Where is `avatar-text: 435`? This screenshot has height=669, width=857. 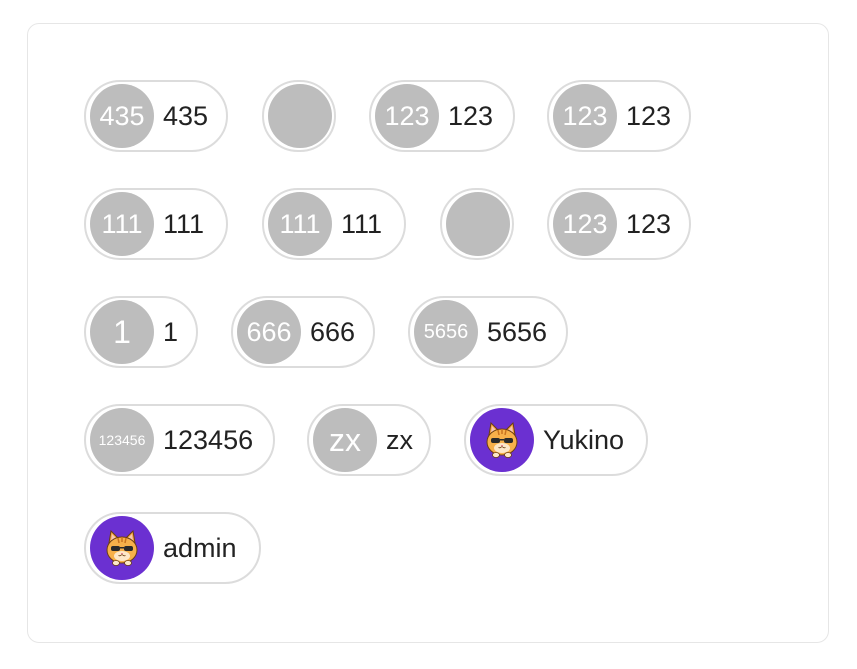
avatar-text: 435 is located at coordinates (122, 115).